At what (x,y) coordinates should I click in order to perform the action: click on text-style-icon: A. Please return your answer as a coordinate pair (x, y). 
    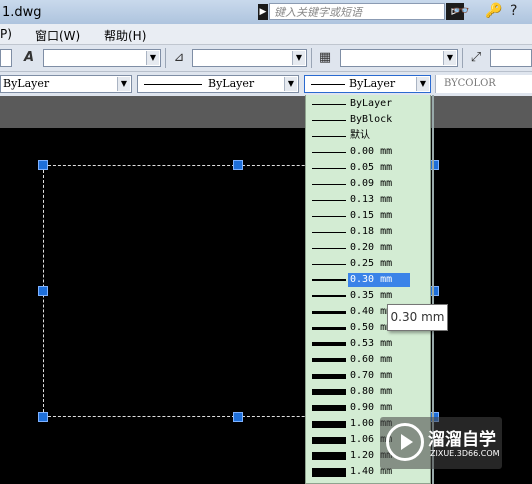
    Looking at the image, I should click on (29, 58).